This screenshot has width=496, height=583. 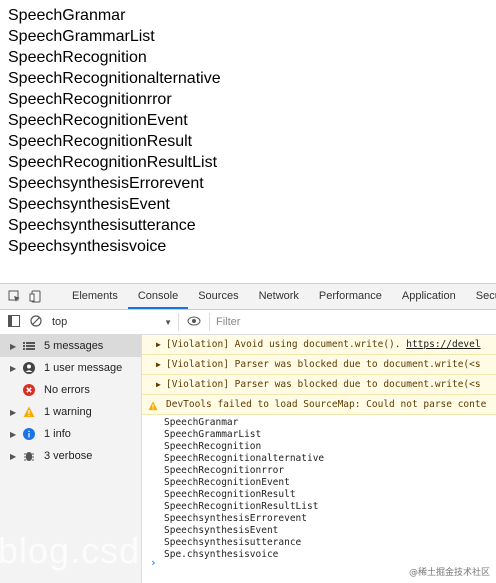 What do you see at coordinates (106, 183) in the screenshot?
I see `page-list-item: SpeechsynthesisErrorevent` at bounding box center [106, 183].